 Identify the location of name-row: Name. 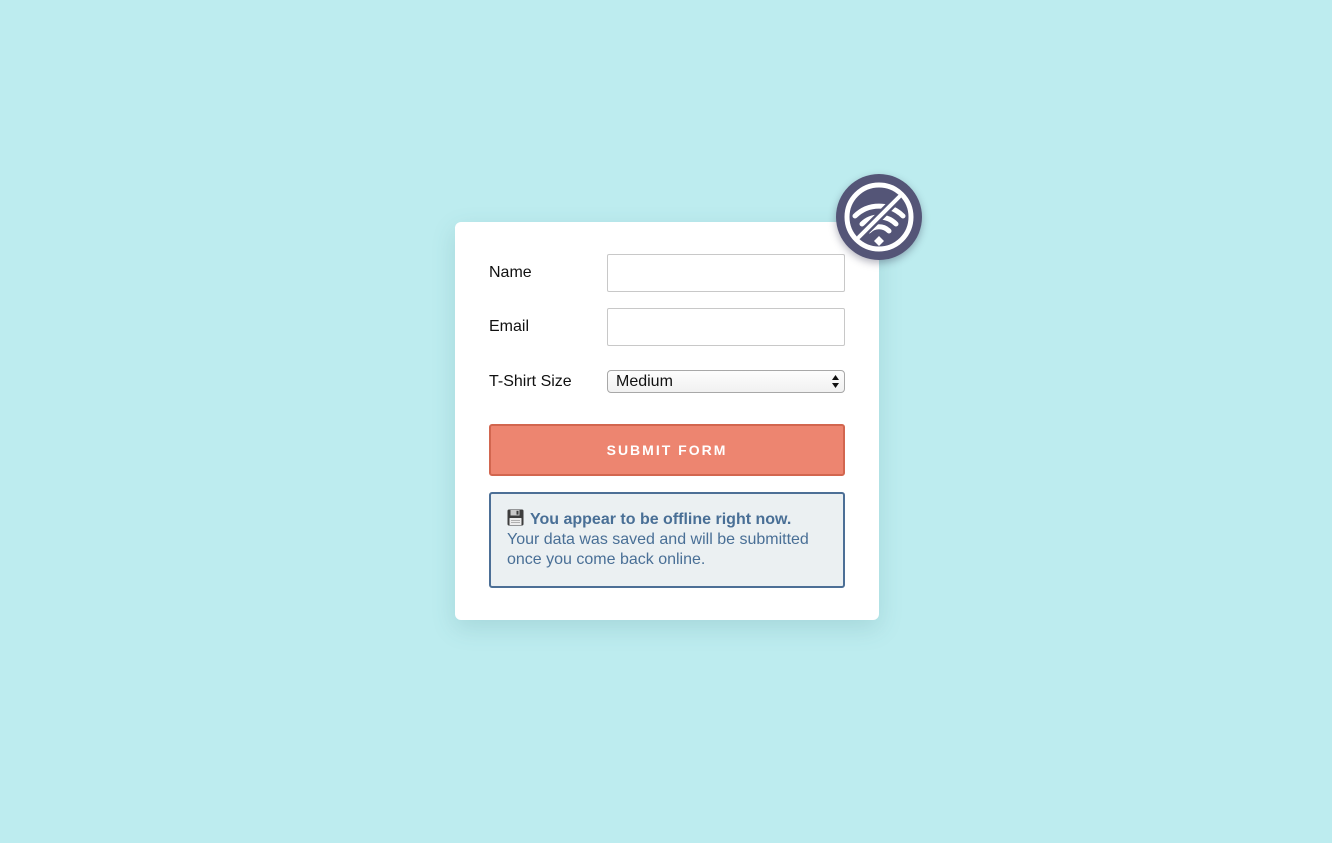
(667, 273).